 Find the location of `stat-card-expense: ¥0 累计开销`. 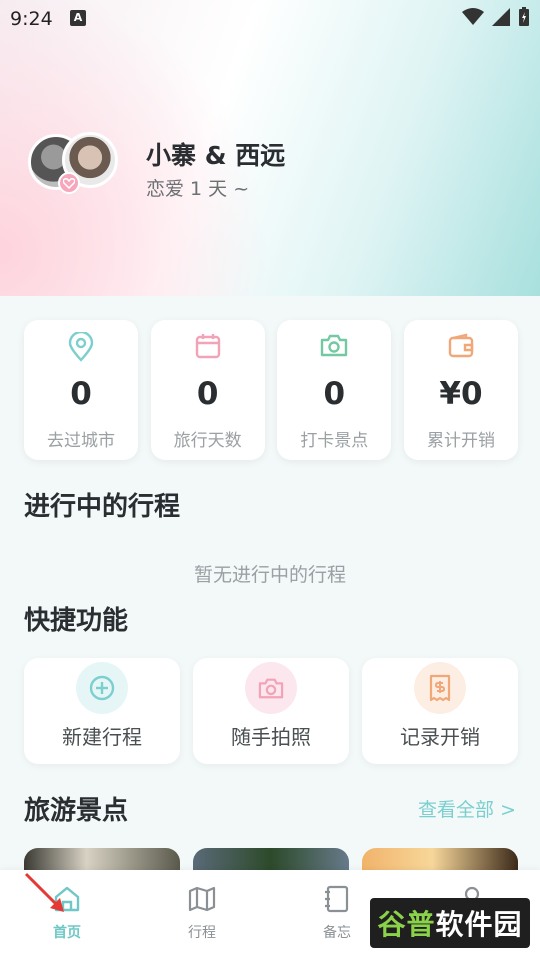

stat-card-expense: ¥0 累计开销 is located at coordinates (460, 390).